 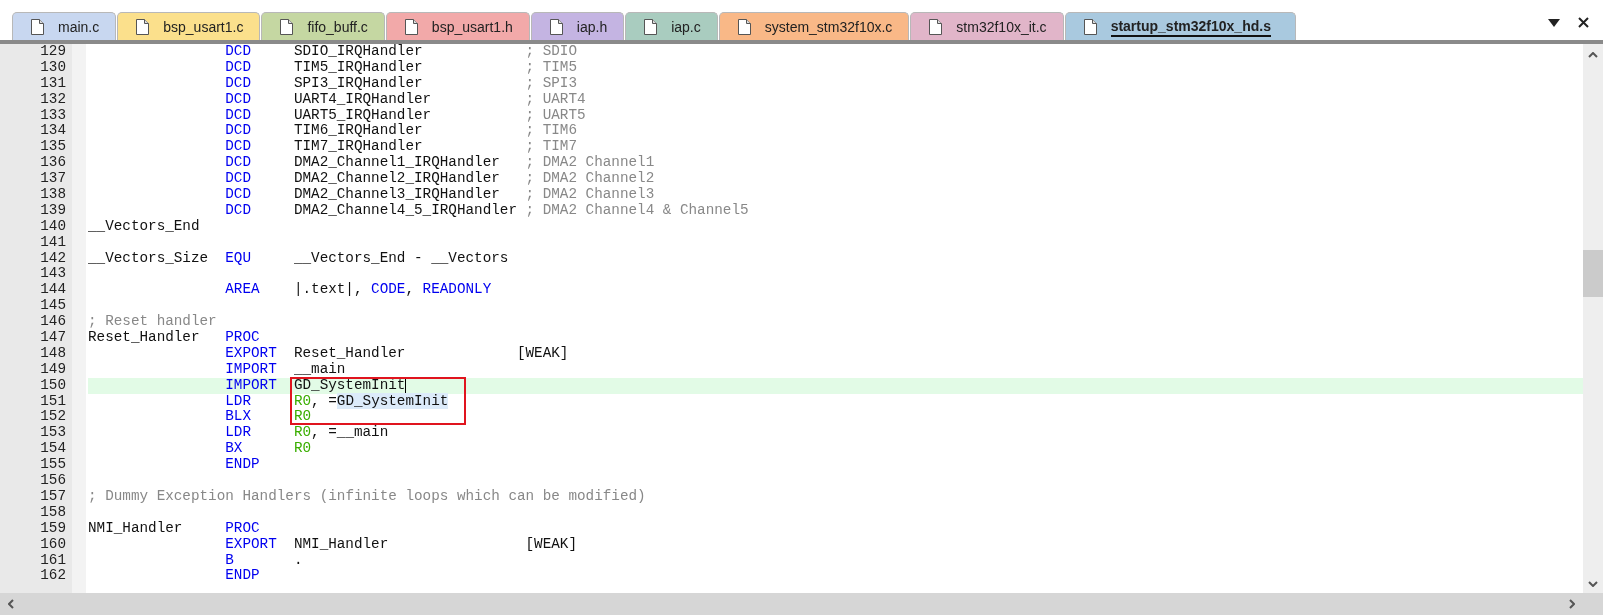 I want to click on operand: UART4_IRQHandler, so click(x=362, y=98).